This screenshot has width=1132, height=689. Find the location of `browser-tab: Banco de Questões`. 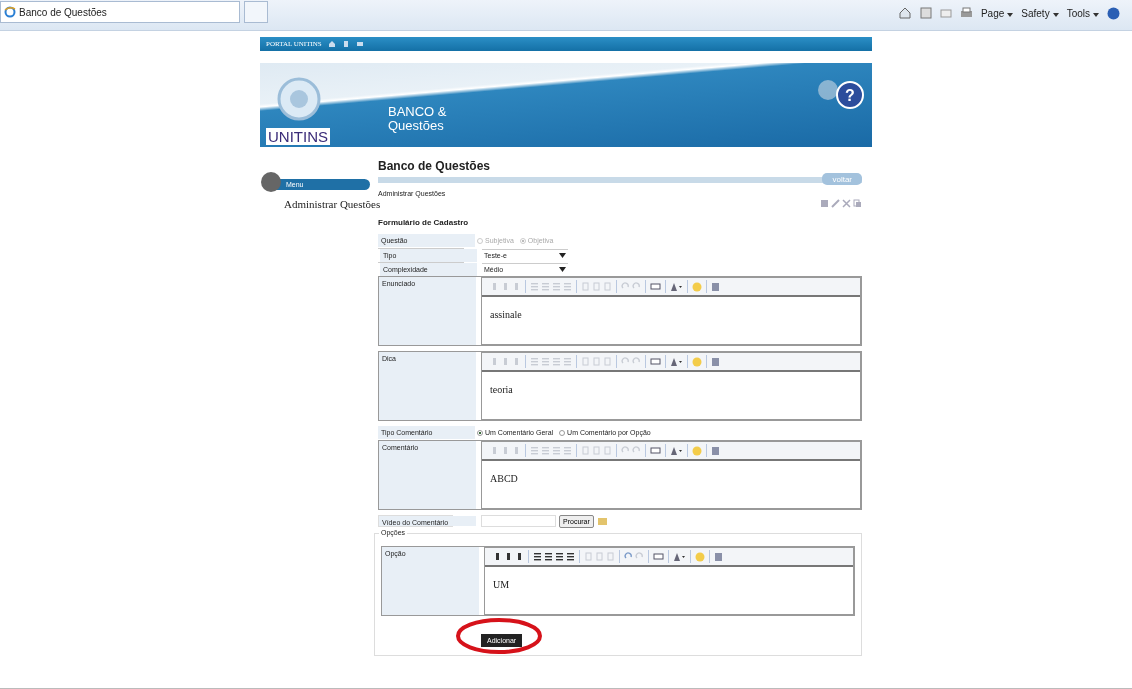

browser-tab: Banco de Questões is located at coordinates (120, 12).